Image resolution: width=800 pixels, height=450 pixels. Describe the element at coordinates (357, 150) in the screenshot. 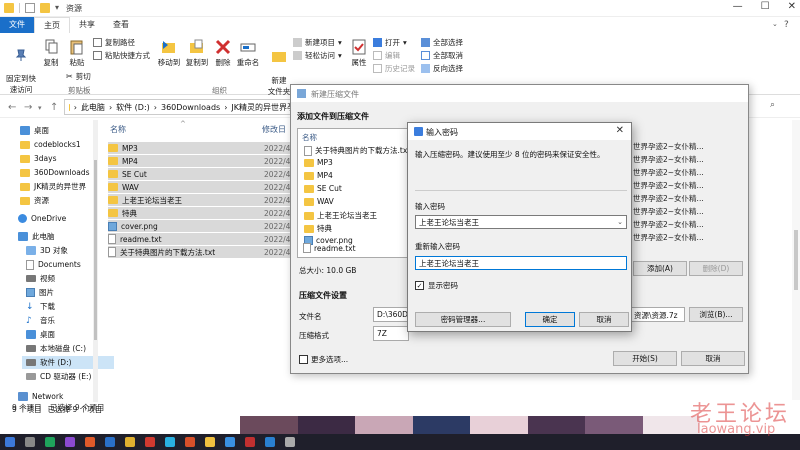

I see `list-item: 关于特典图片的下载方法.txt` at that location.